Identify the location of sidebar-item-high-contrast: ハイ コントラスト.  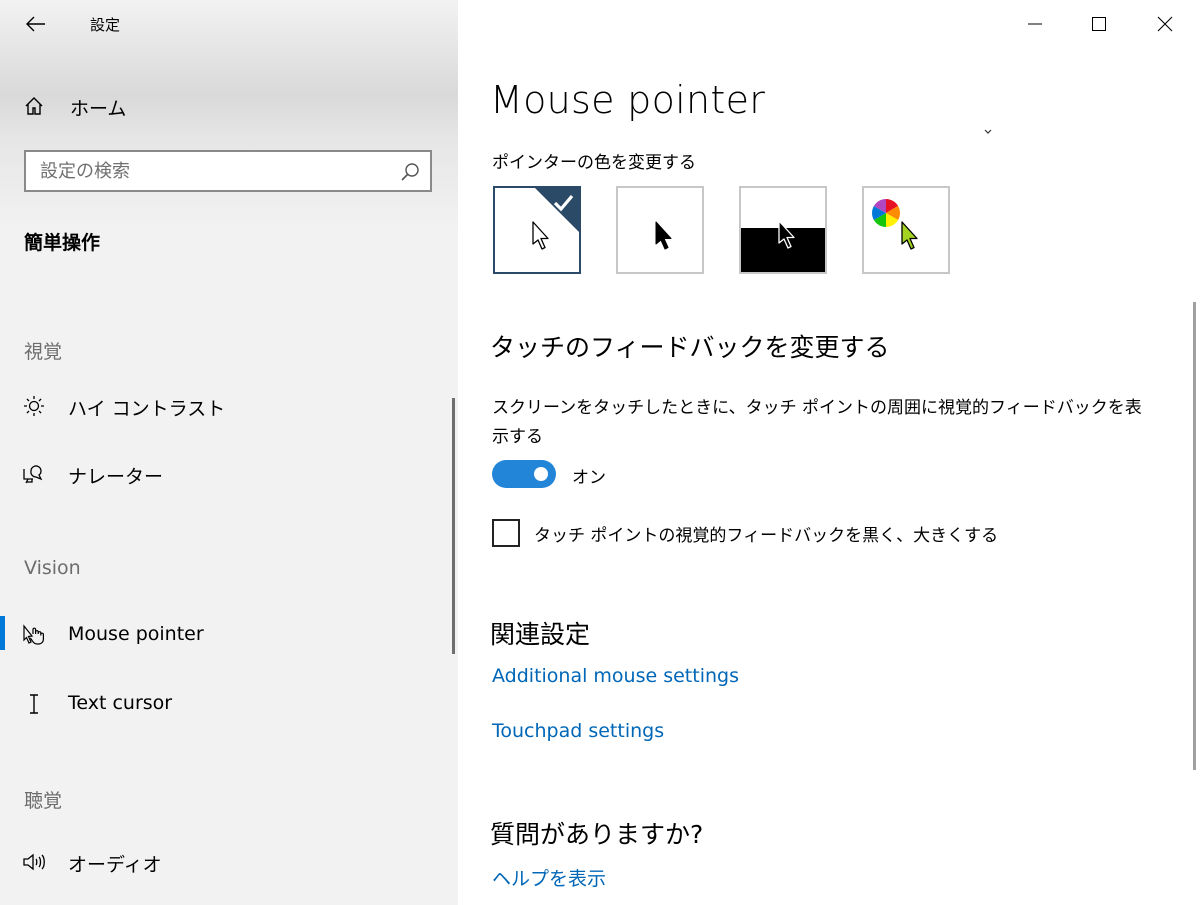
(229, 406).